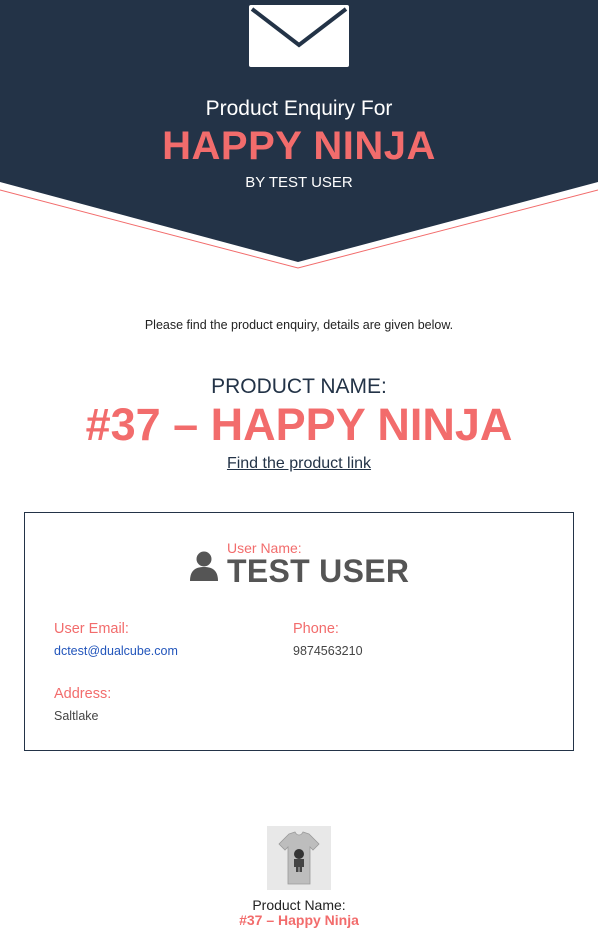 The image size is (598, 931). I want to click on address-label: Address:, so click(83, 694).